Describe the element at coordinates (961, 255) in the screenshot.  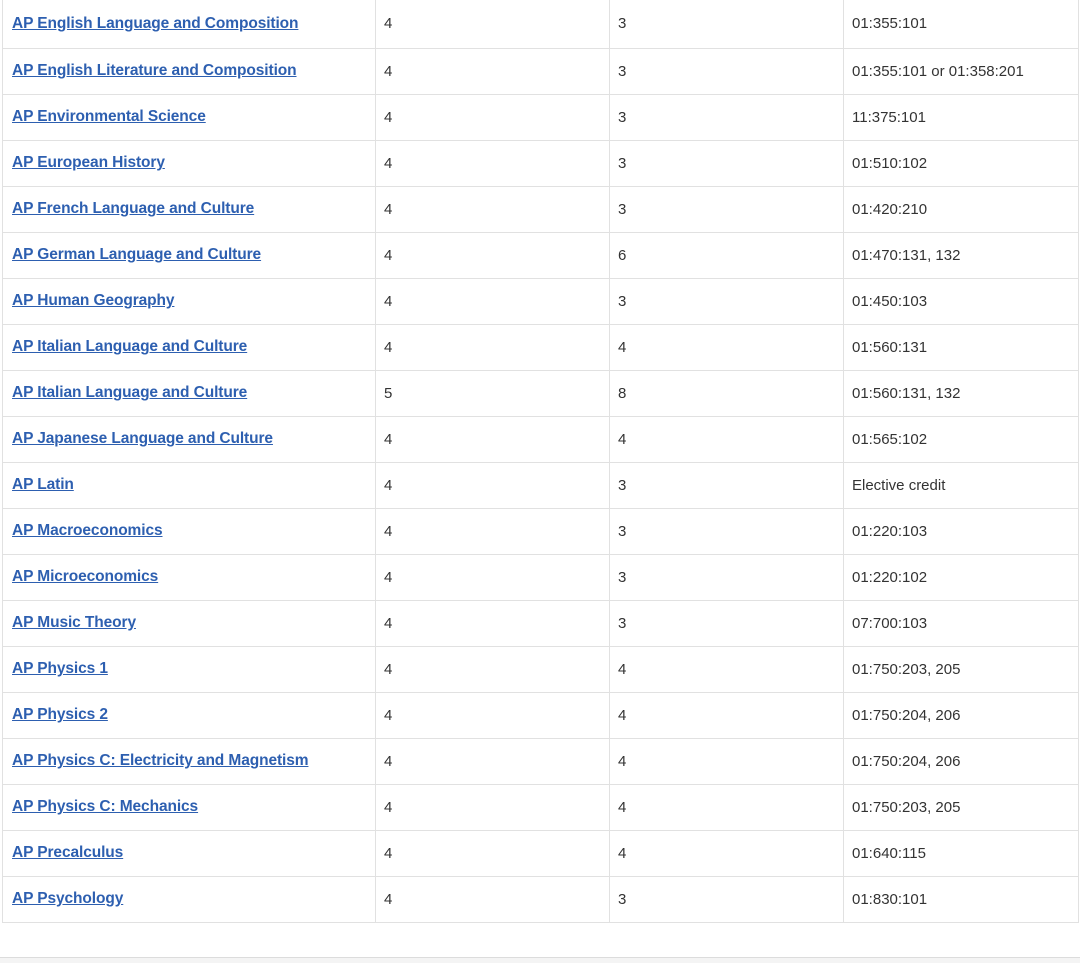
I see `course-equivalent-cell: 01:470:131, 132` at that location.